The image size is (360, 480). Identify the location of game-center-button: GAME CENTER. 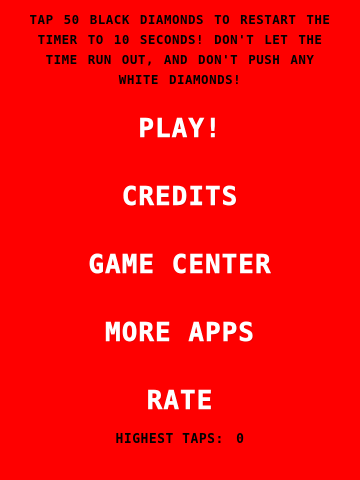
(180, 265).